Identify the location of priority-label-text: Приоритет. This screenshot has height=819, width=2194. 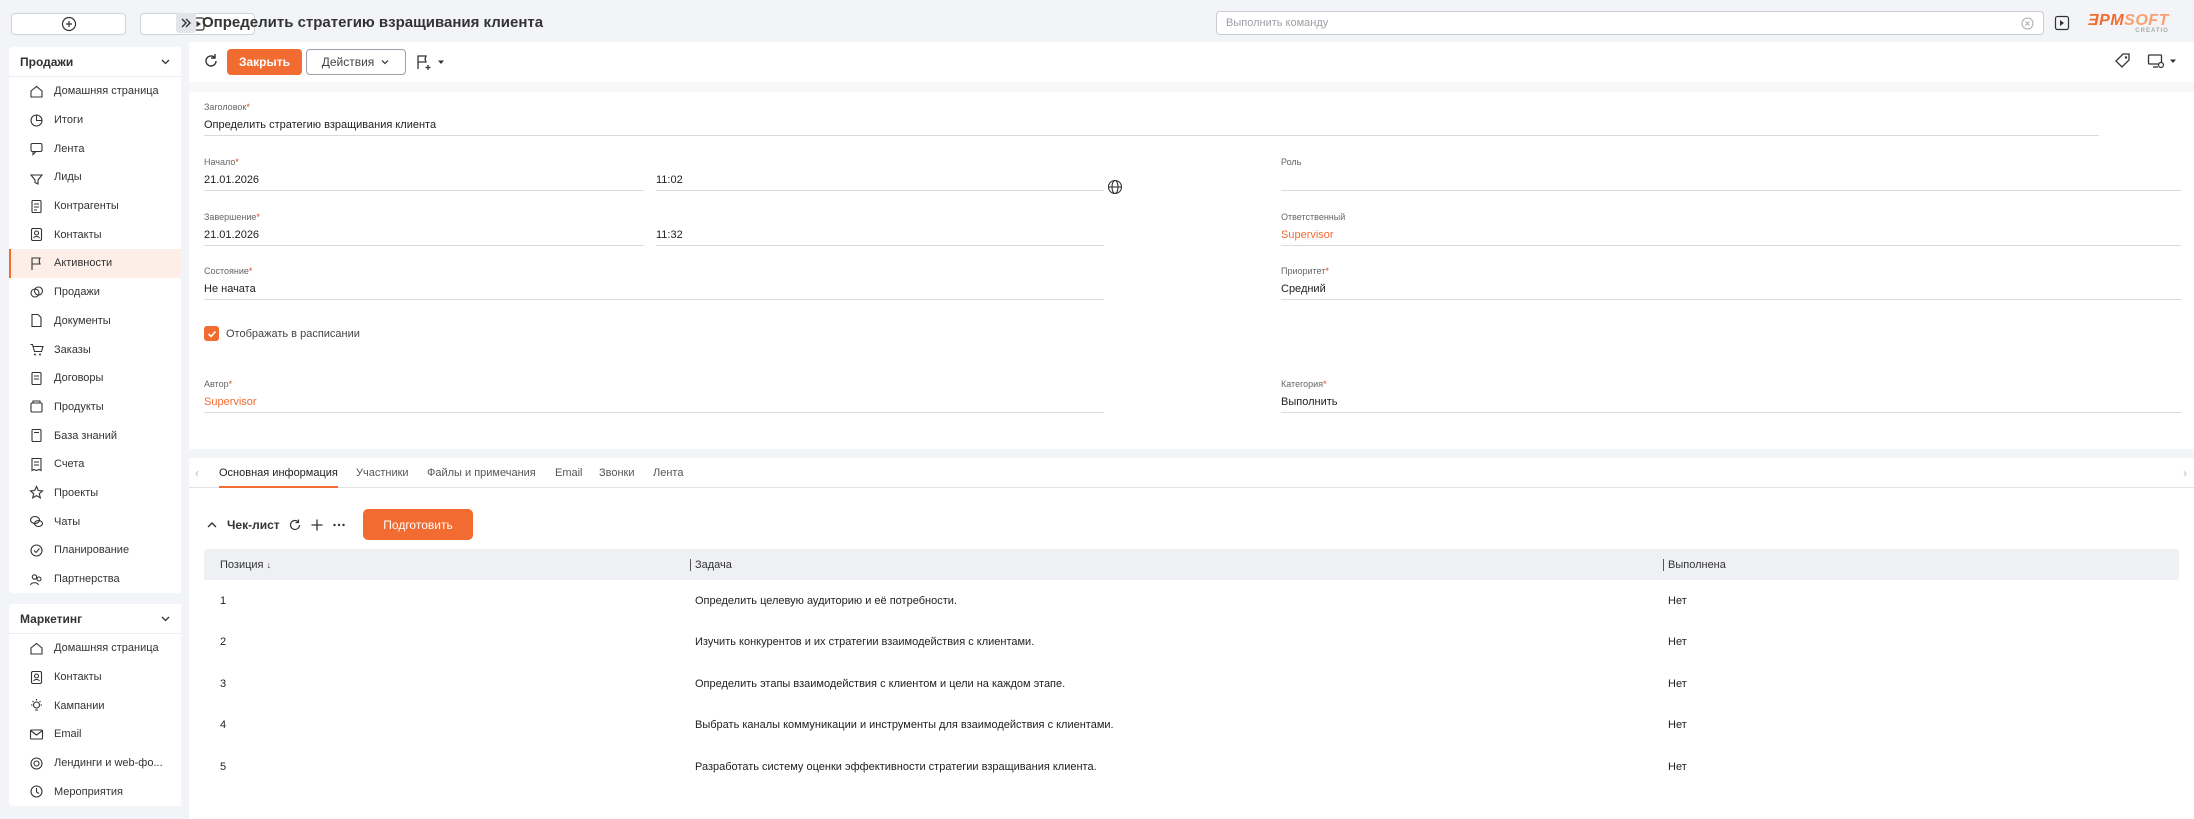
(1303, 271).